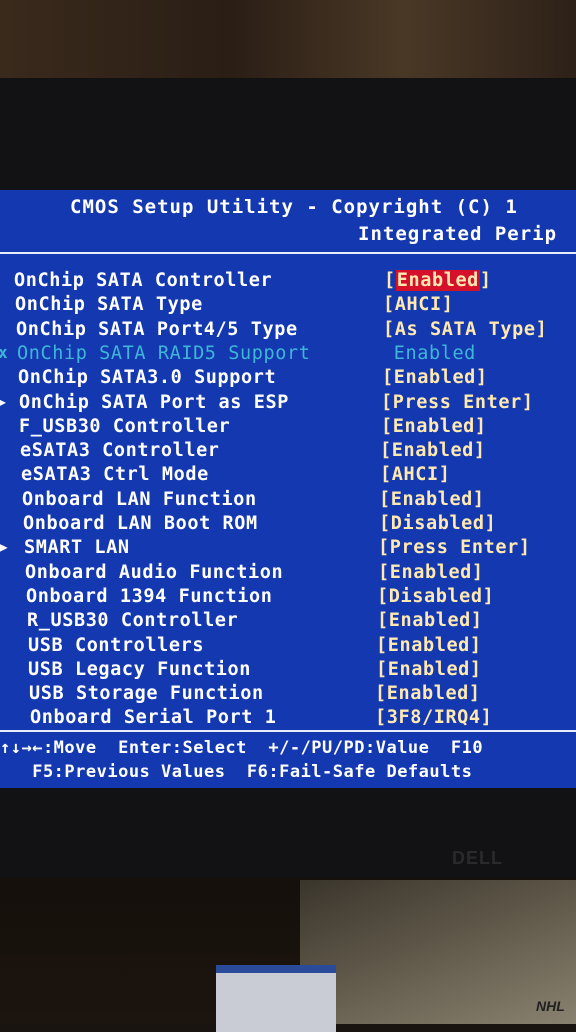 The width and height of the screenshot is (576, 1032). Describe the element at coordinates (4, 401) in the screenshot. I see `submenu-marker-icon: ▸` at that location.